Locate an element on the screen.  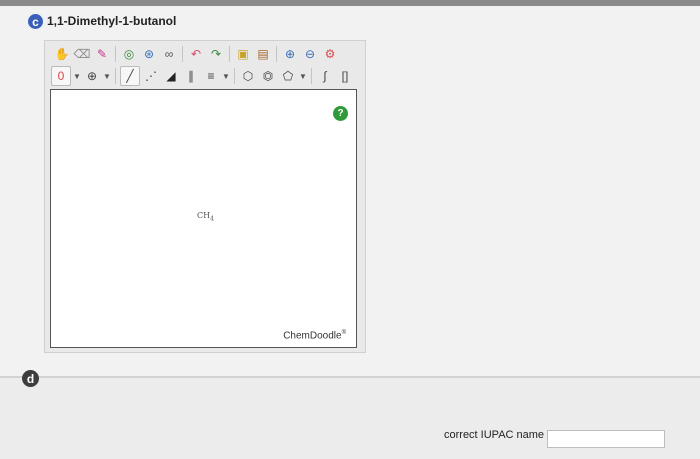
single-bond-icon: ╱ is located at coordinates (130, 76).